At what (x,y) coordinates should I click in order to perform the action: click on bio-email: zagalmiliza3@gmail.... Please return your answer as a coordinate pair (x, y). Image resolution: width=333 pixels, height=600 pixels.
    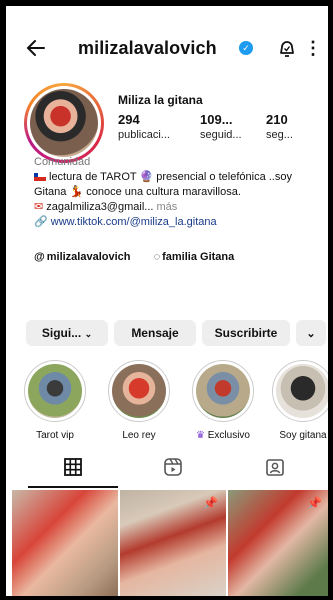
    Looking at the image, I should click on (100, 207).